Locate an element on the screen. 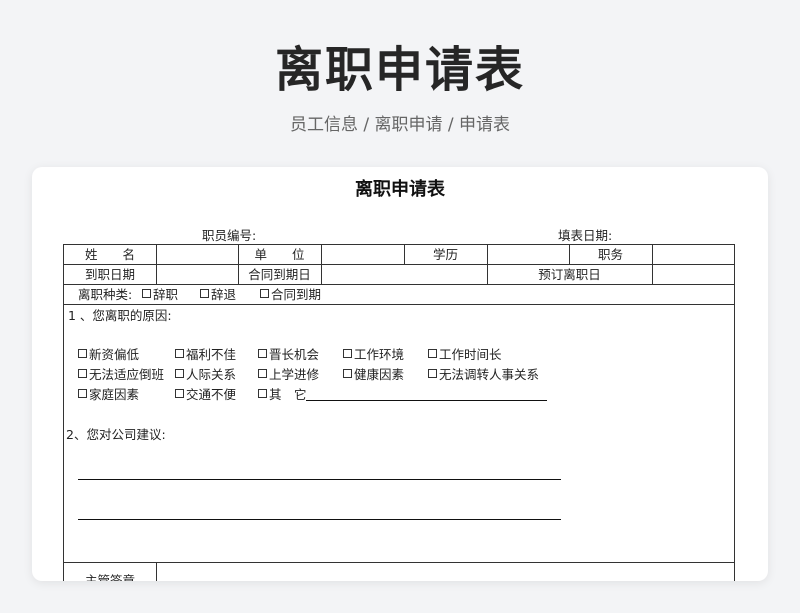 The width and height of the screenshot is (800, 613). reason-option: 健康因素 is located at coordinates (373, 375).